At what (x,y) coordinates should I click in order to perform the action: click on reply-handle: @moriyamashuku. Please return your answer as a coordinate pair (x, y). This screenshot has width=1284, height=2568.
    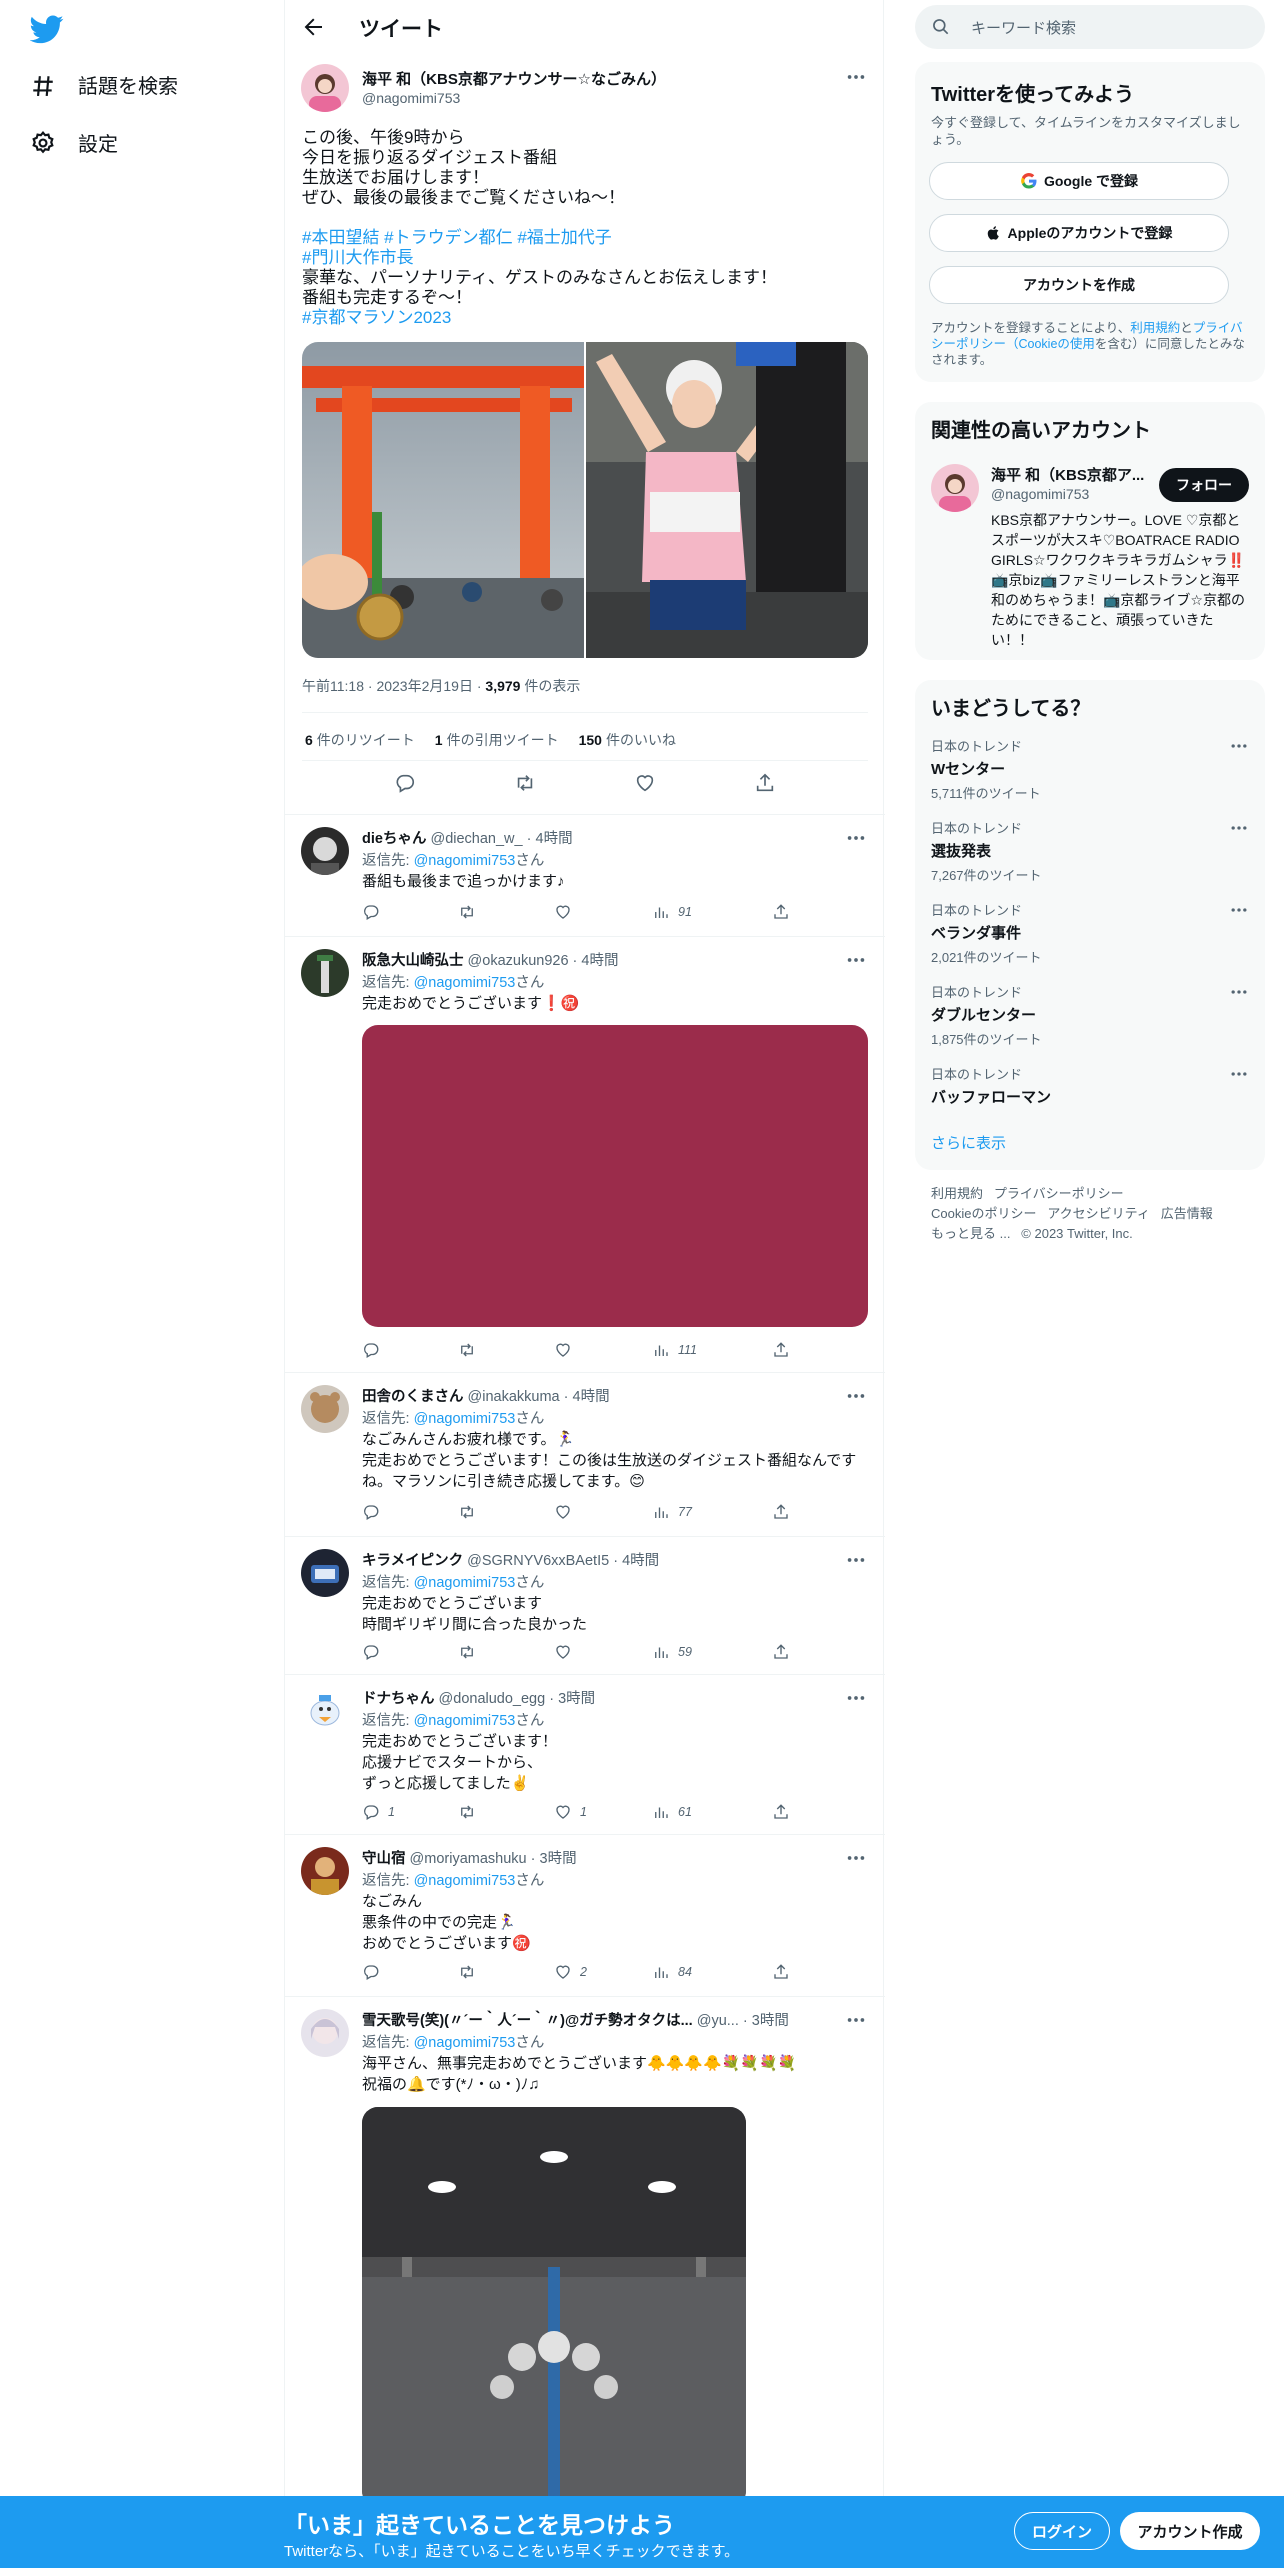
    Looking at the image, I should click on (468, 1859).